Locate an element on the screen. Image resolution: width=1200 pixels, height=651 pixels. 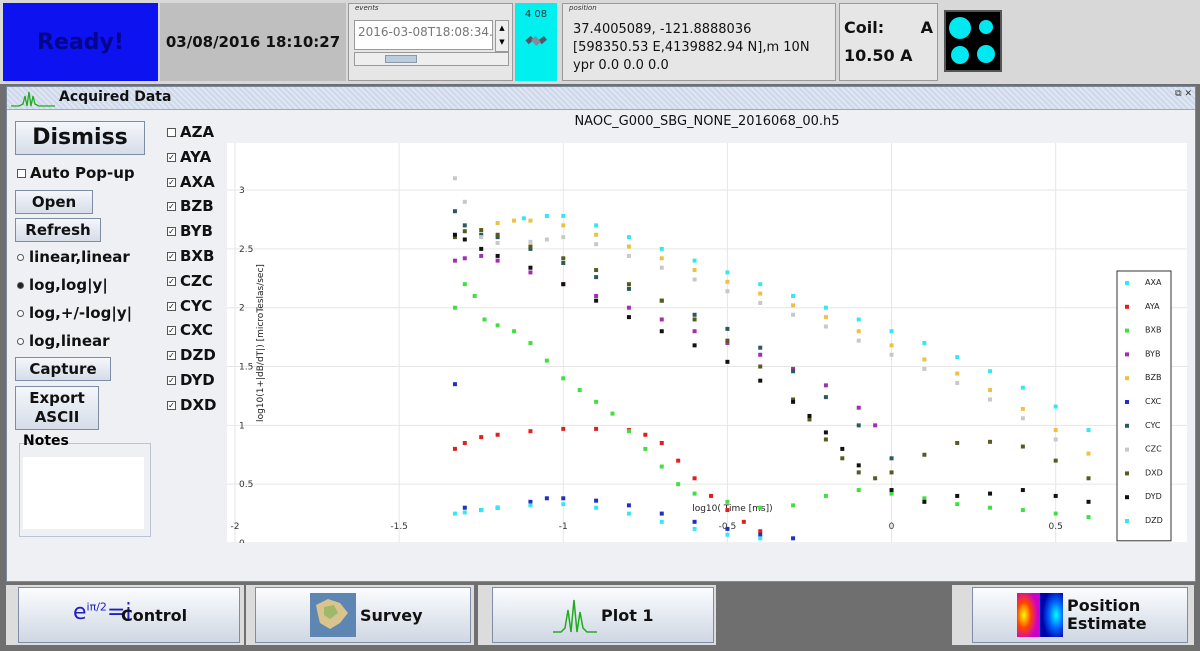
survey-button: Survey is located at coordinates (363, 615).